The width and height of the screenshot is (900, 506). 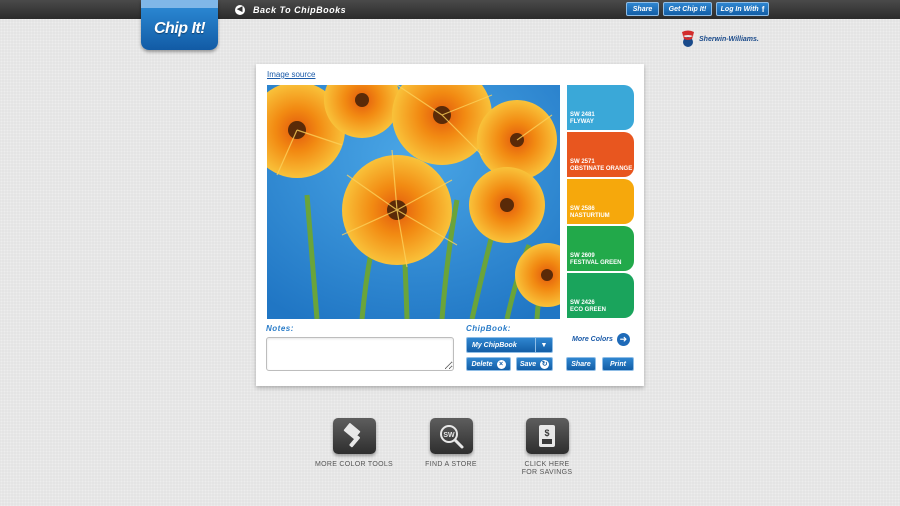 I want to click on login-facebook-button: Log In With f, so click(x=742, y=9).